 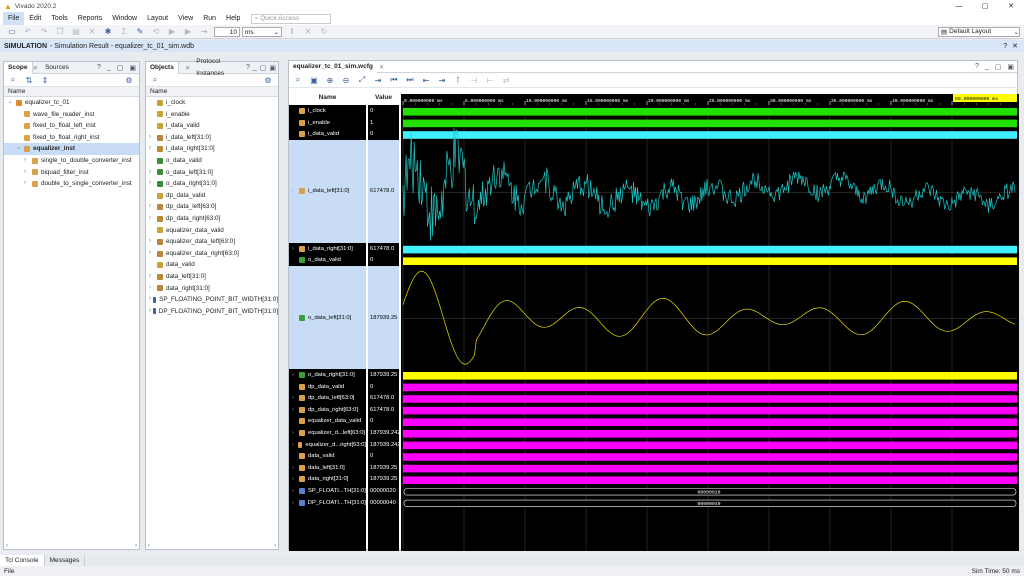 I want to click on restart-icon: ⟲, so click(x=156, y=32).